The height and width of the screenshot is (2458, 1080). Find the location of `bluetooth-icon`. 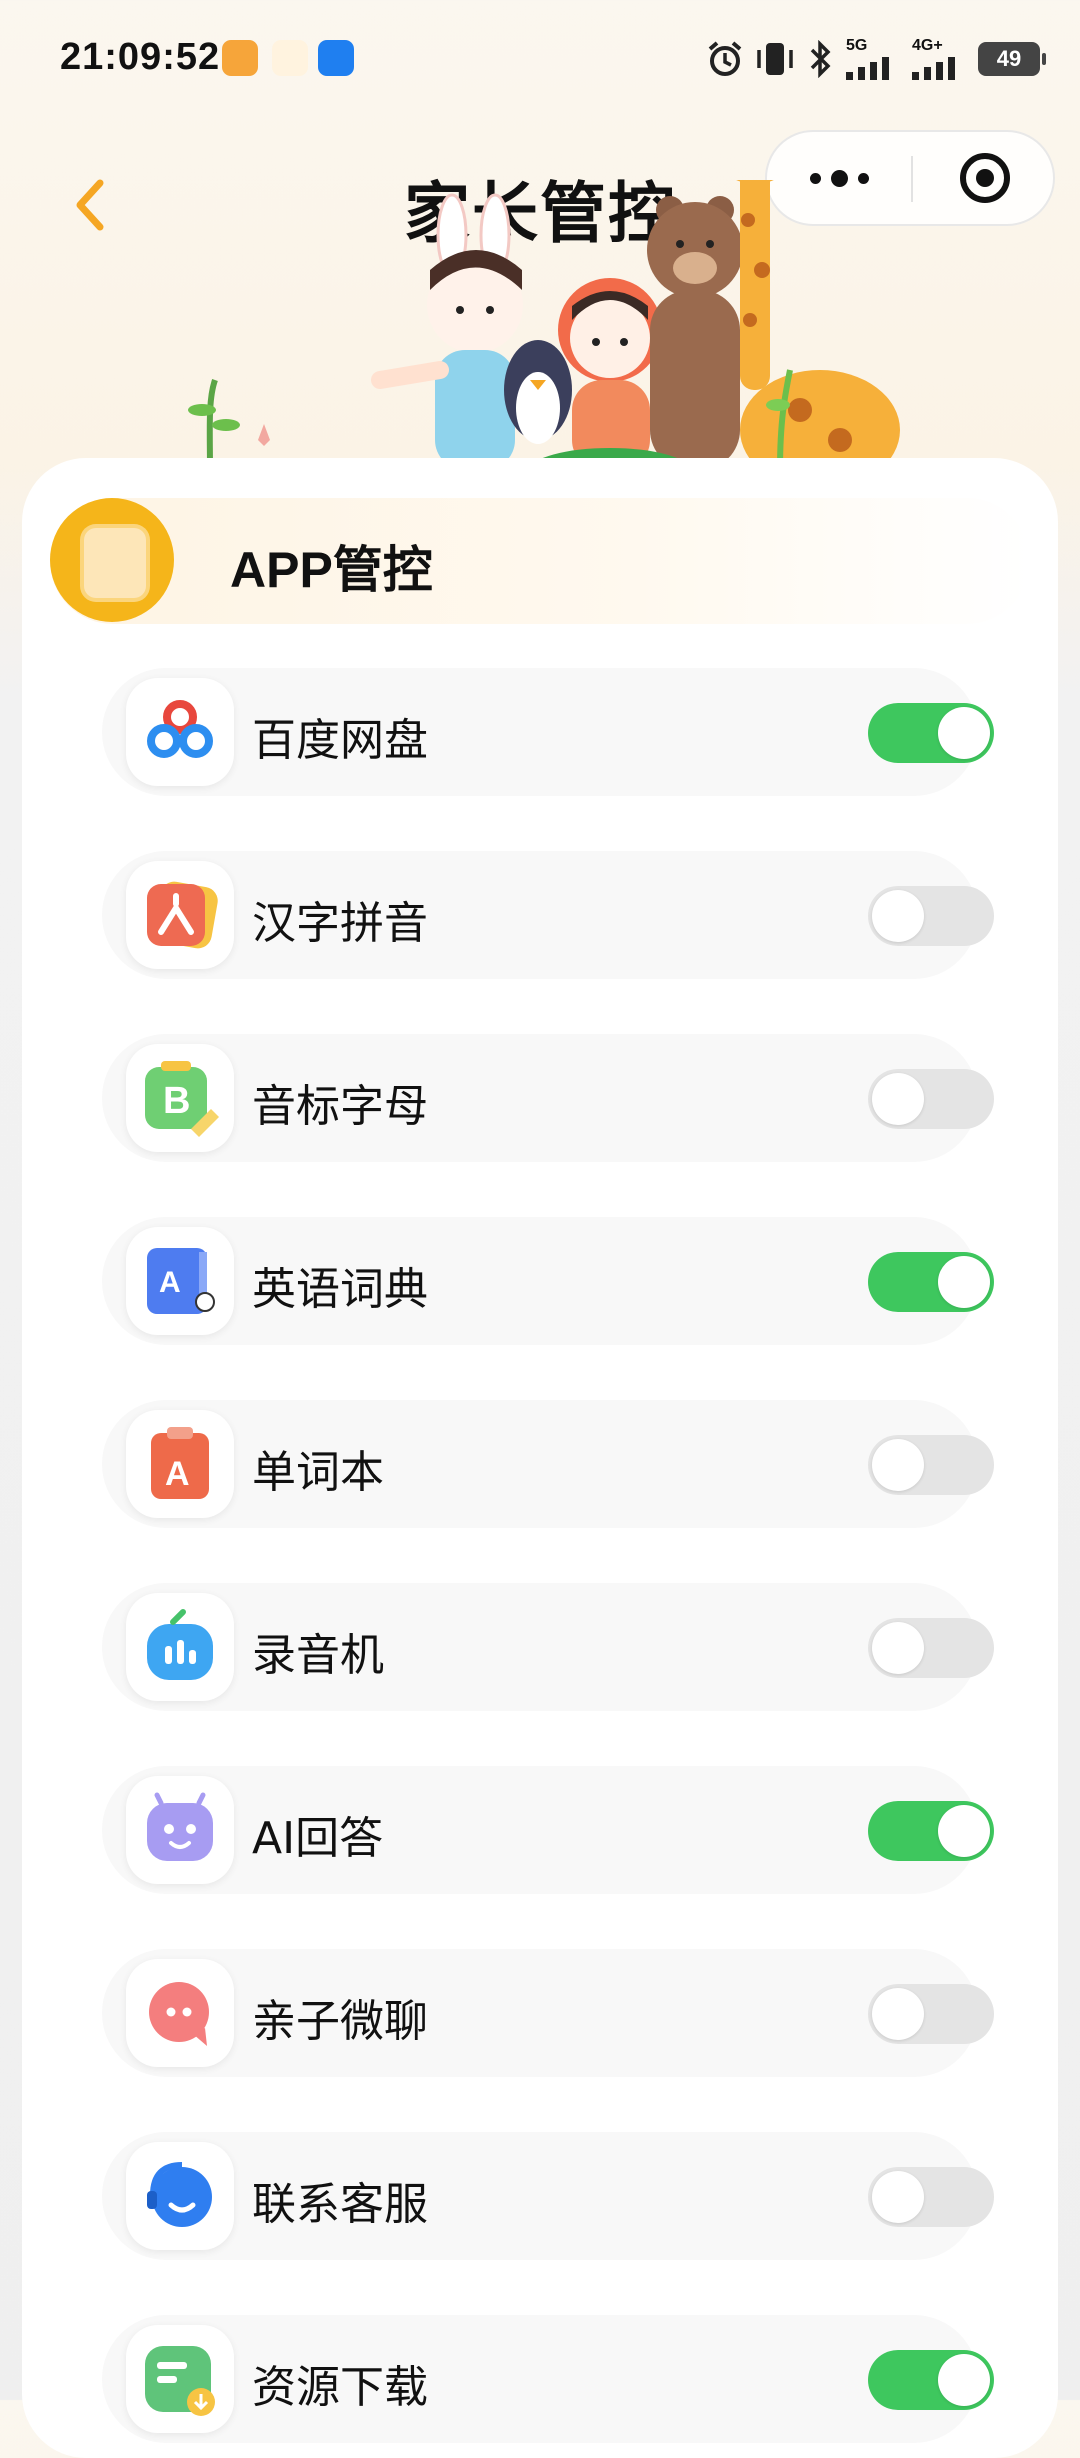

bluetooth-icon is located at coordinates (820, 59).